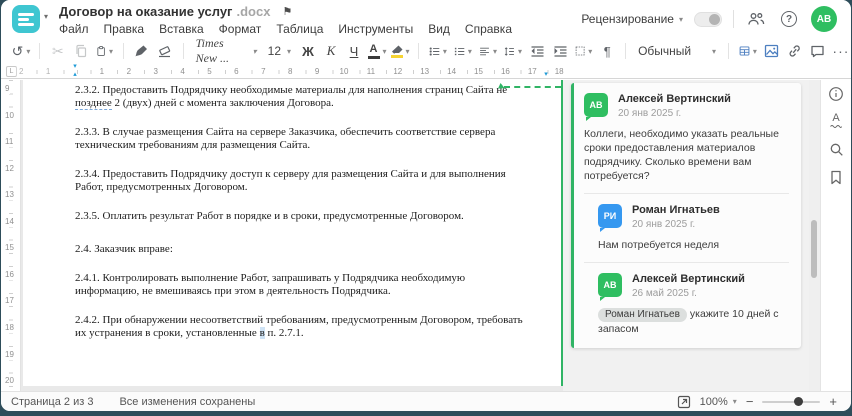  What do you see at coordinates (9, 354) in the screenshot?
I see `ruler-number: 19` at bounding box center [9, 354].